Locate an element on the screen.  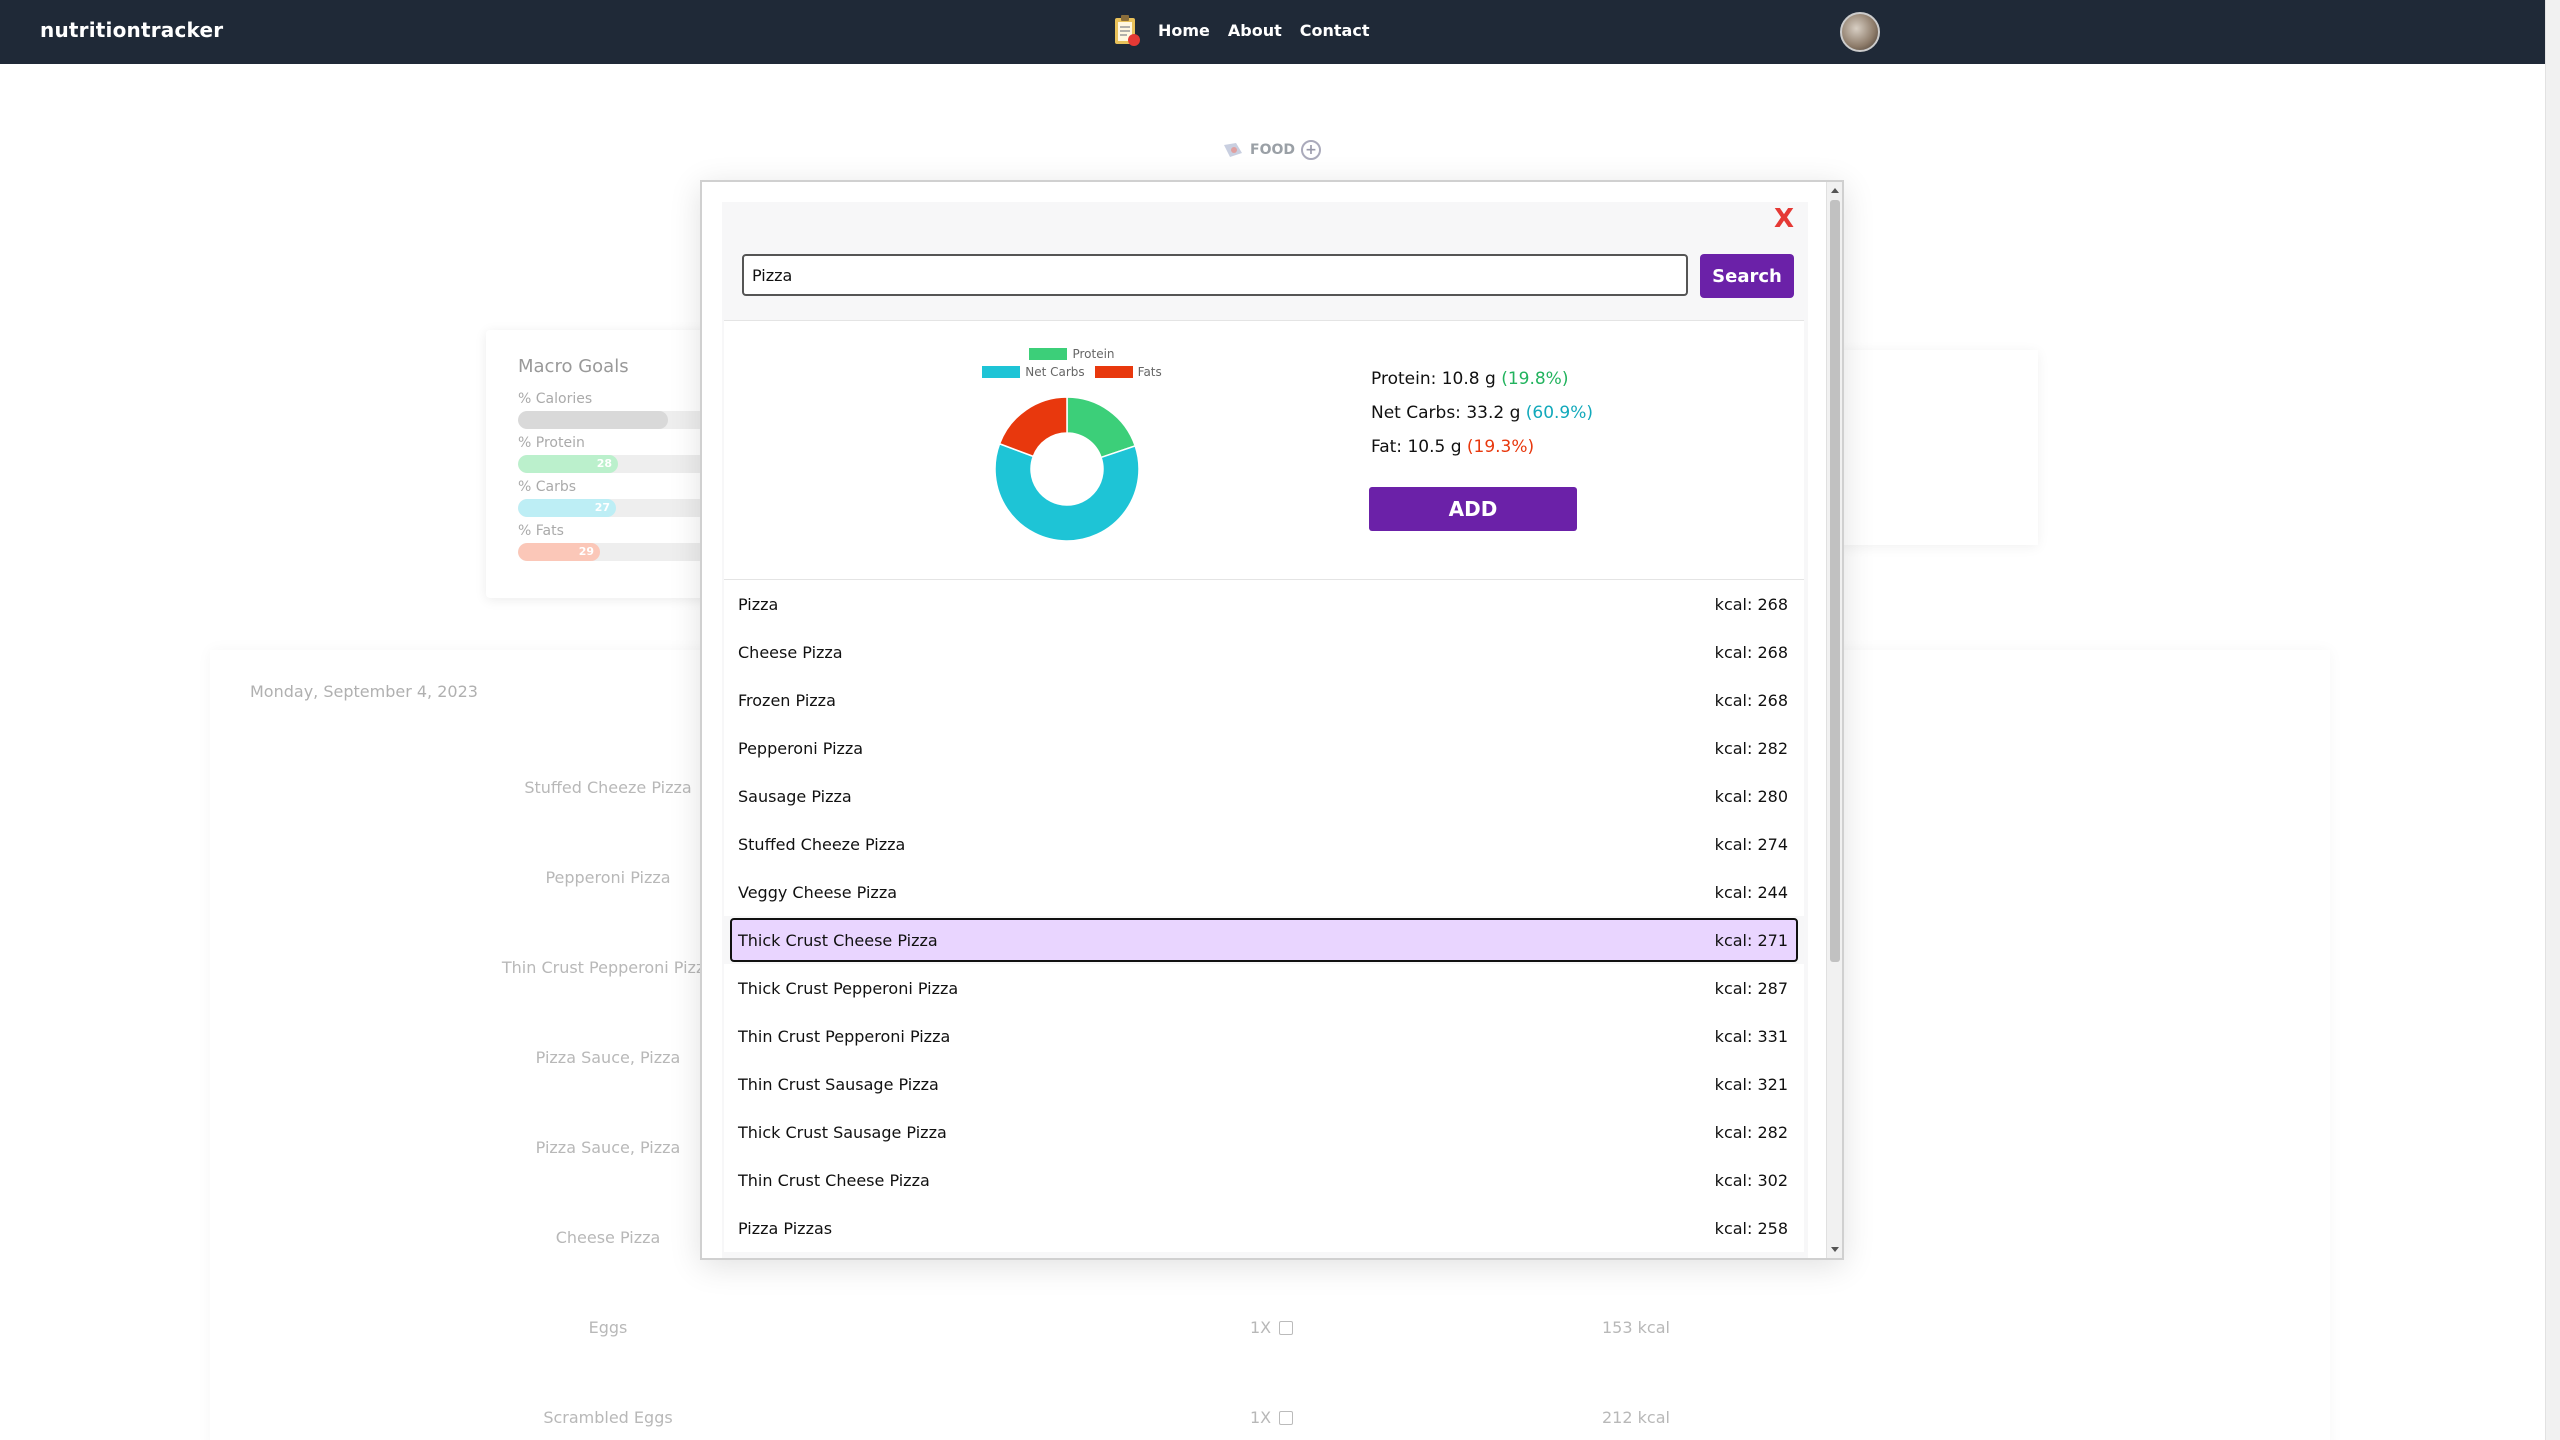
macro-goal-fill: 27 is located at coordinates (567, 508).